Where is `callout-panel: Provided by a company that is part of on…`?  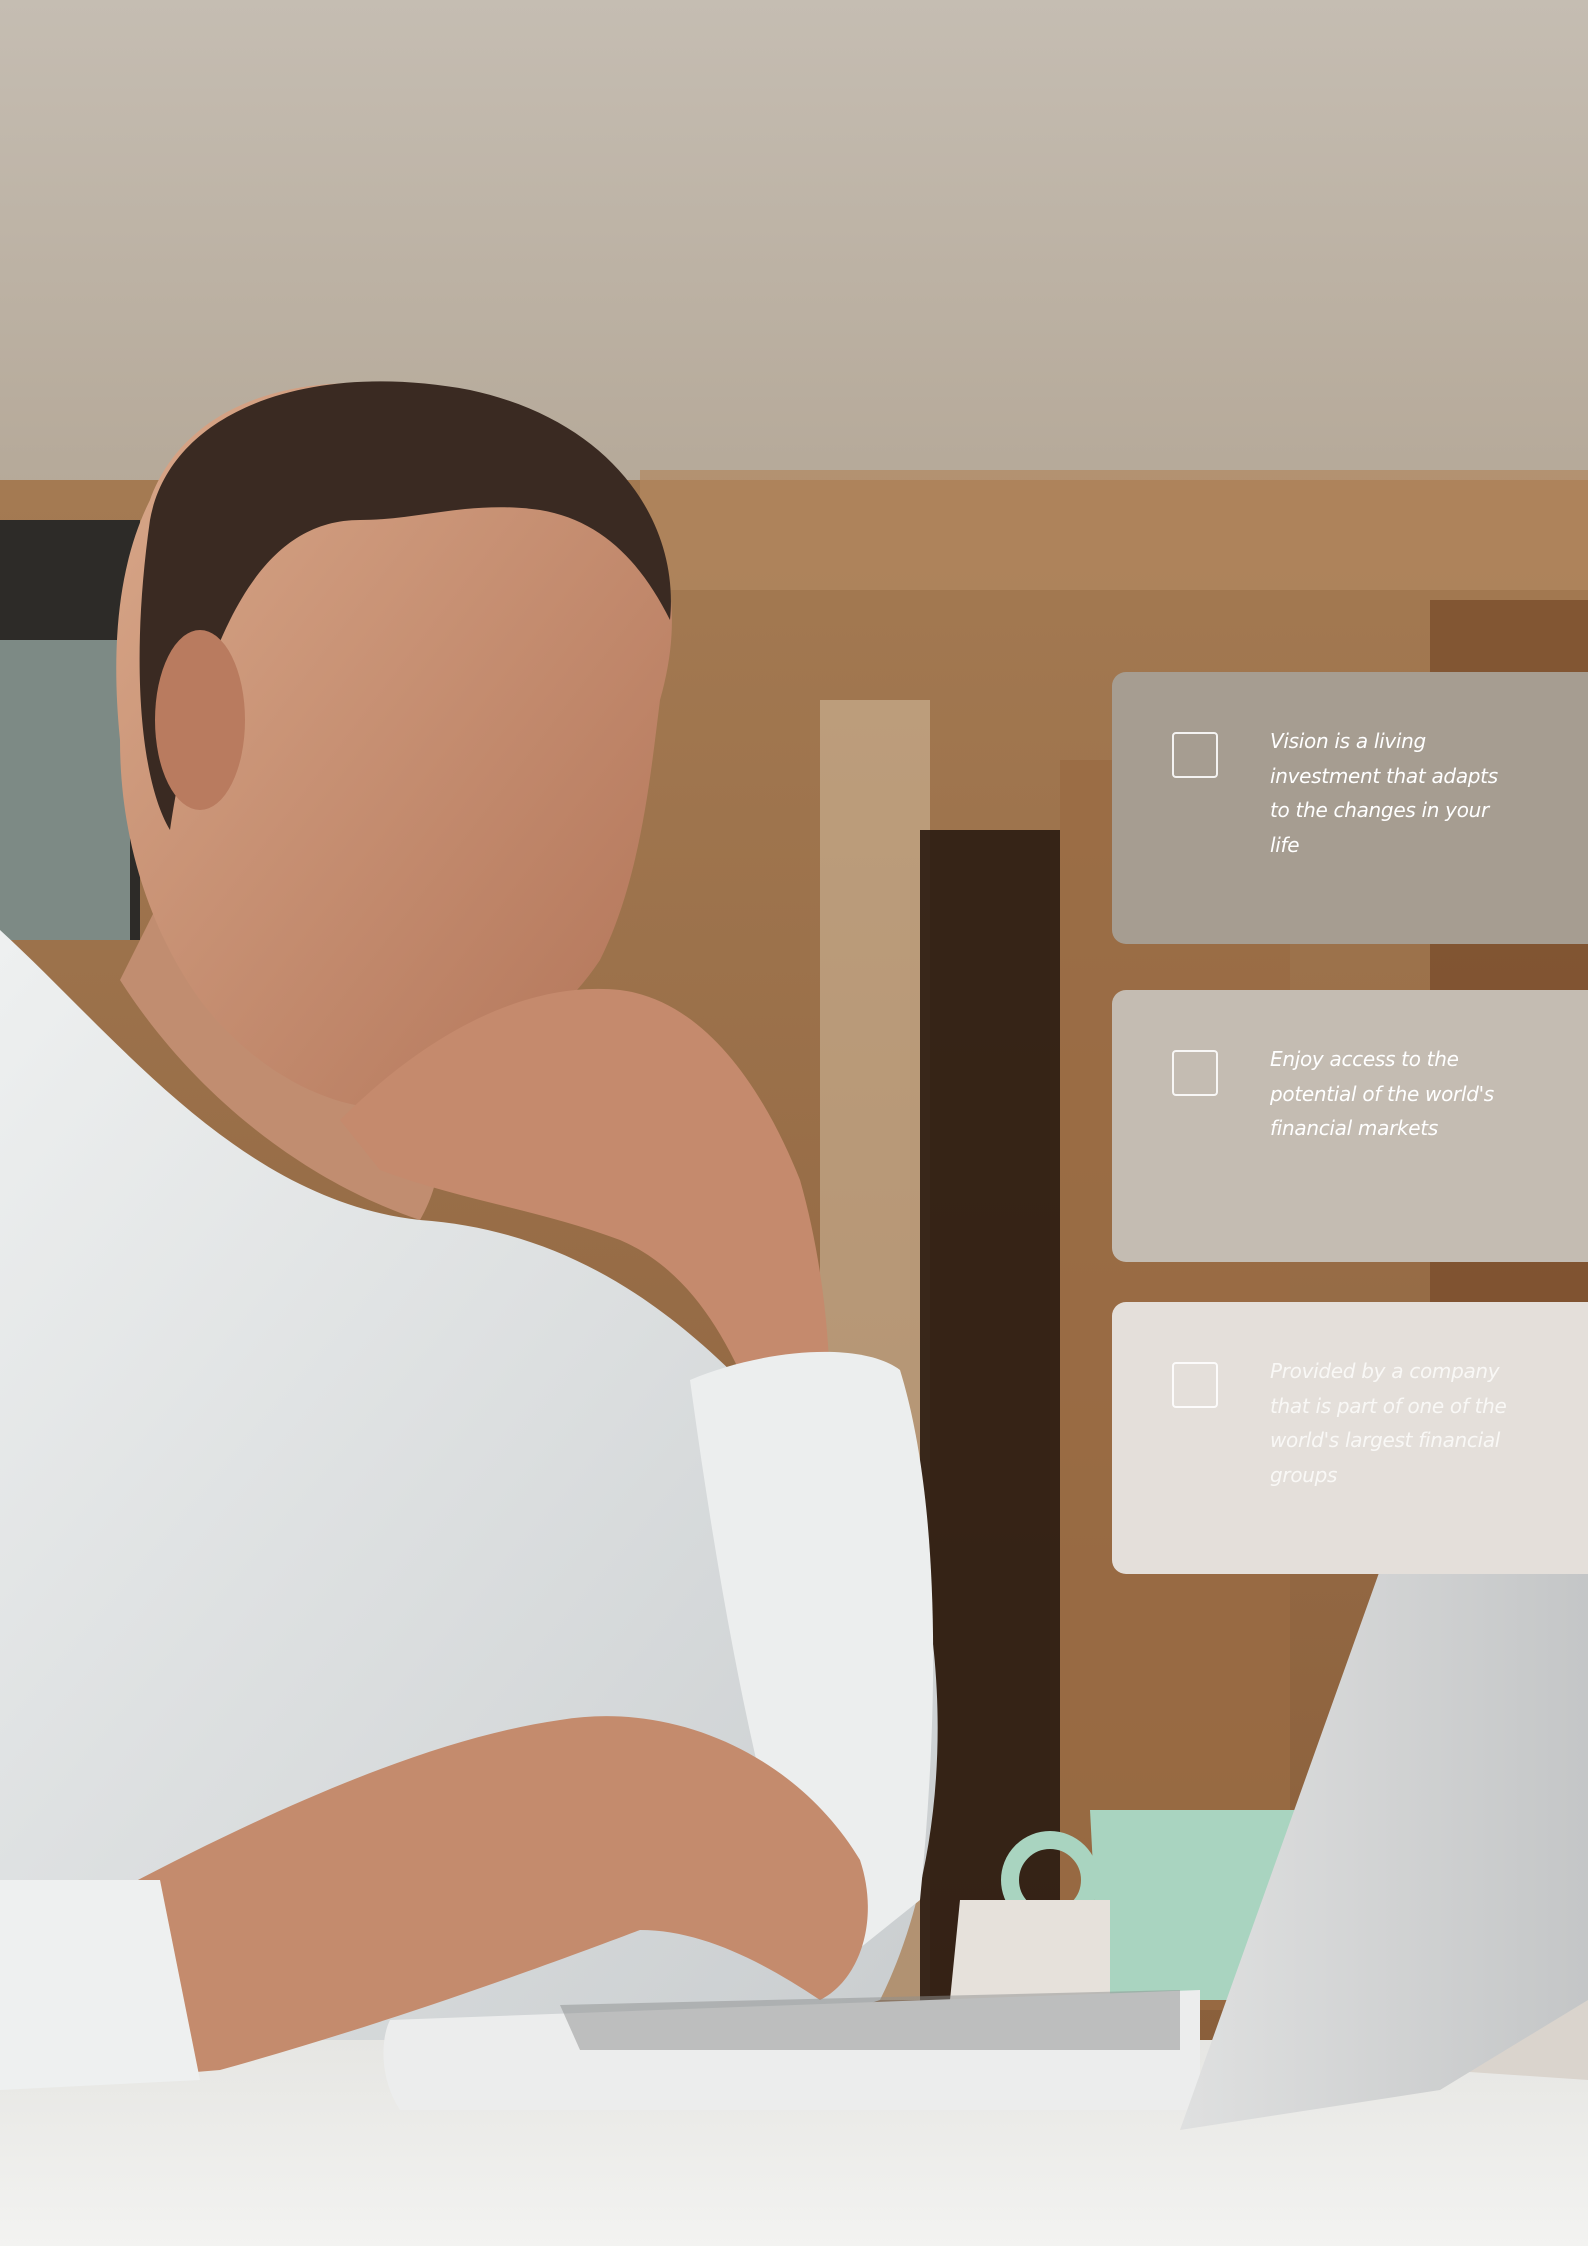
callout-panel: Provided by a company that is part of on… is located at coordinates (1350, 1438).